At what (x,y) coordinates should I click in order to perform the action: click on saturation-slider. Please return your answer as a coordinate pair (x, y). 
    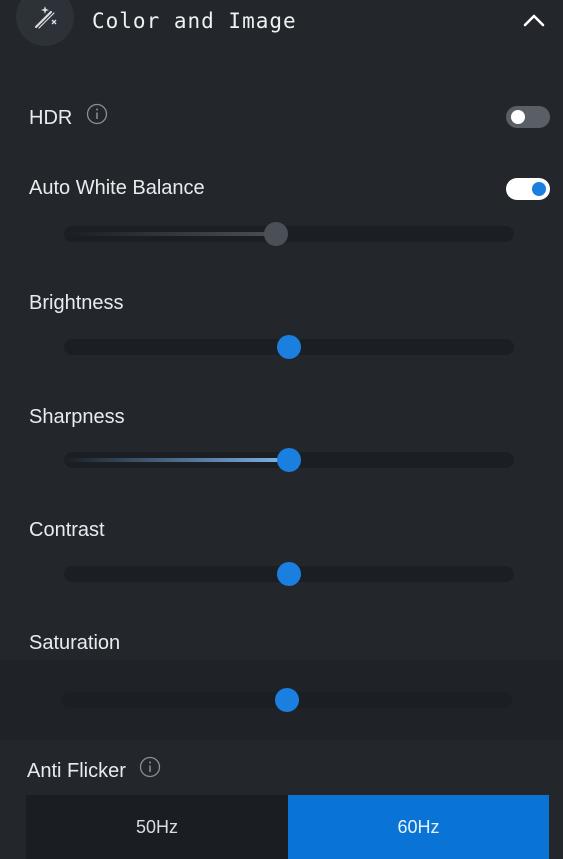
    Looking at the image, I should click on (287, 700).